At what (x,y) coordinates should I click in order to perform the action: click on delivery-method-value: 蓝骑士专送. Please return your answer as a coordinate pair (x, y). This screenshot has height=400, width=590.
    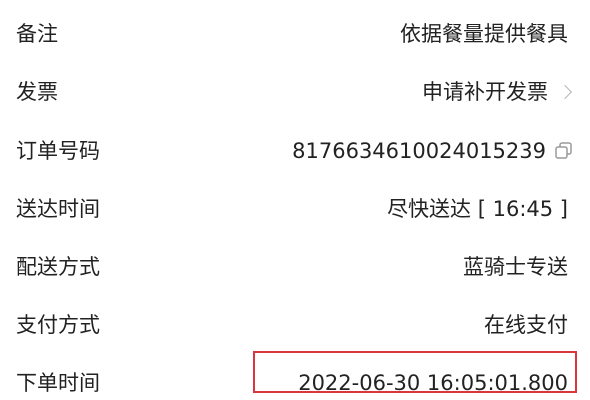
    Looking at the image, I should click on (515, 267).